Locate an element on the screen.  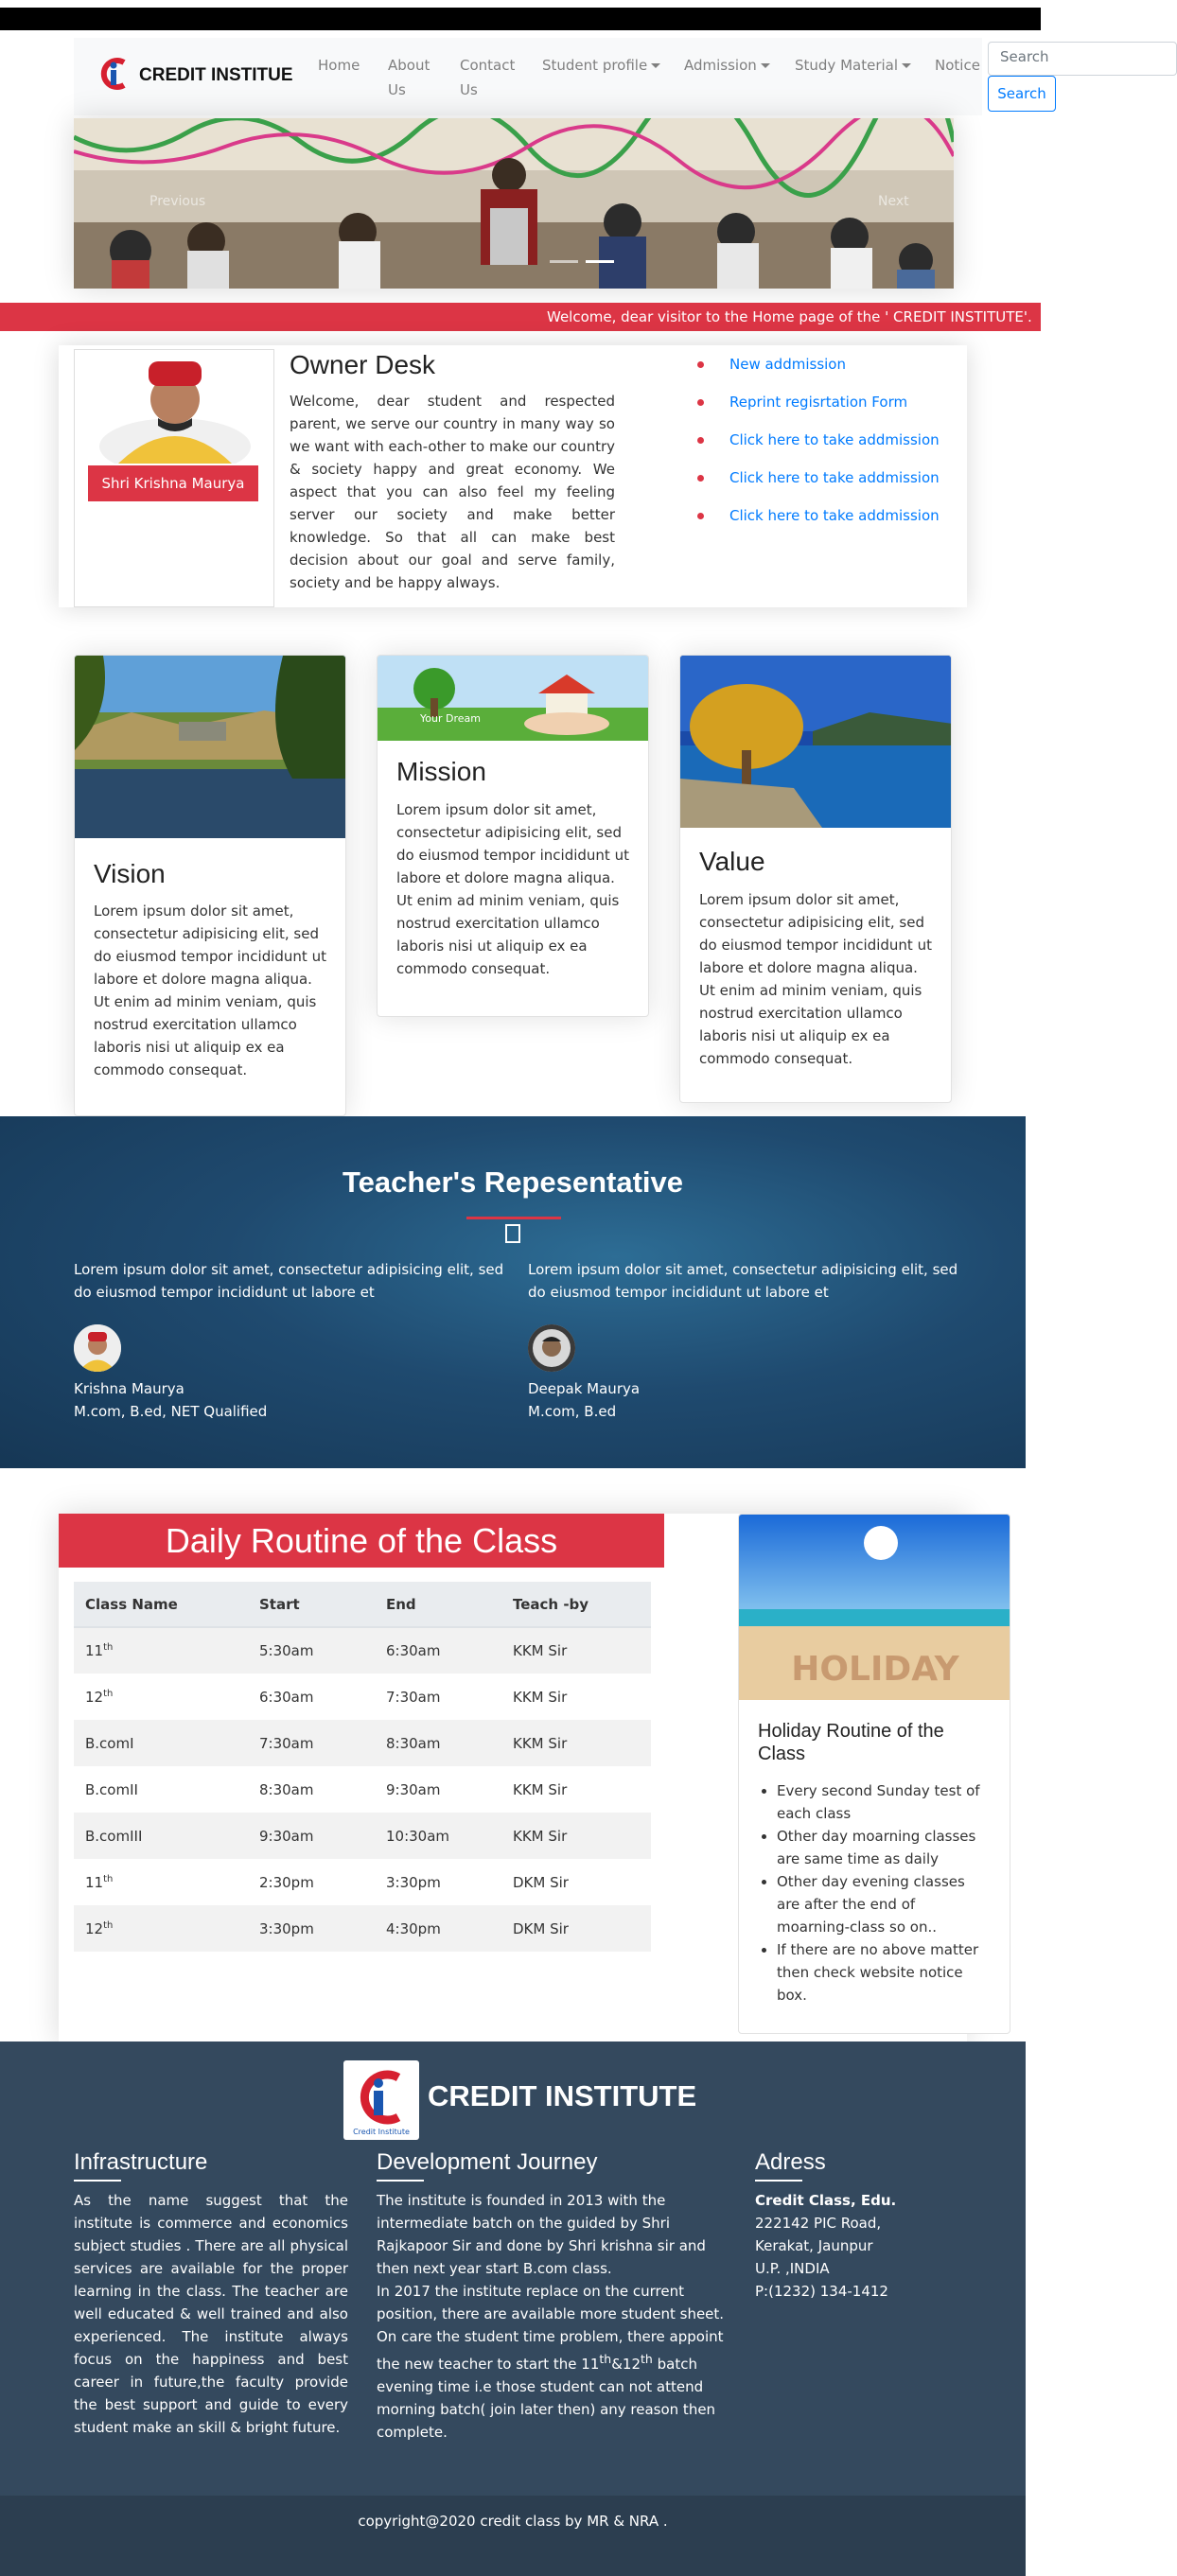
address-title: Adress is located at coordinates (790, 2162).